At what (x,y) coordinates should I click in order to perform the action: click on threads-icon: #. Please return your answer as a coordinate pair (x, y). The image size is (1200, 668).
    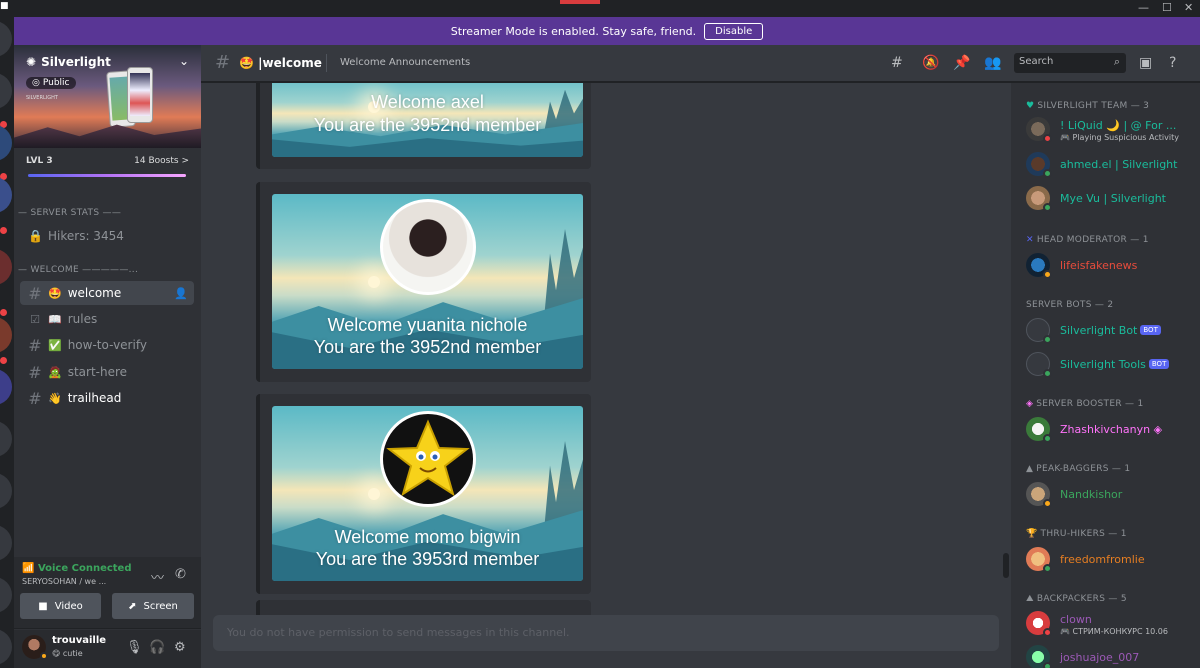
    Looking at the image, I should click on (897, 63).